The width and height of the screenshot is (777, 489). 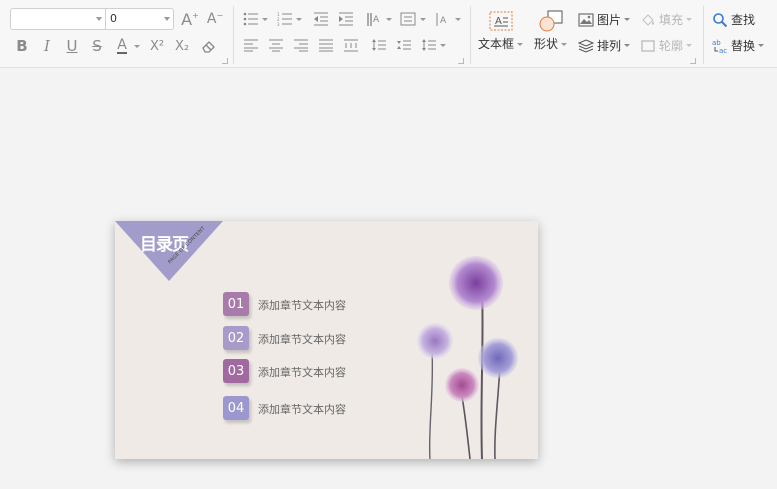 I want to click on toc-number-1: 01, so click(x=236, y=304).